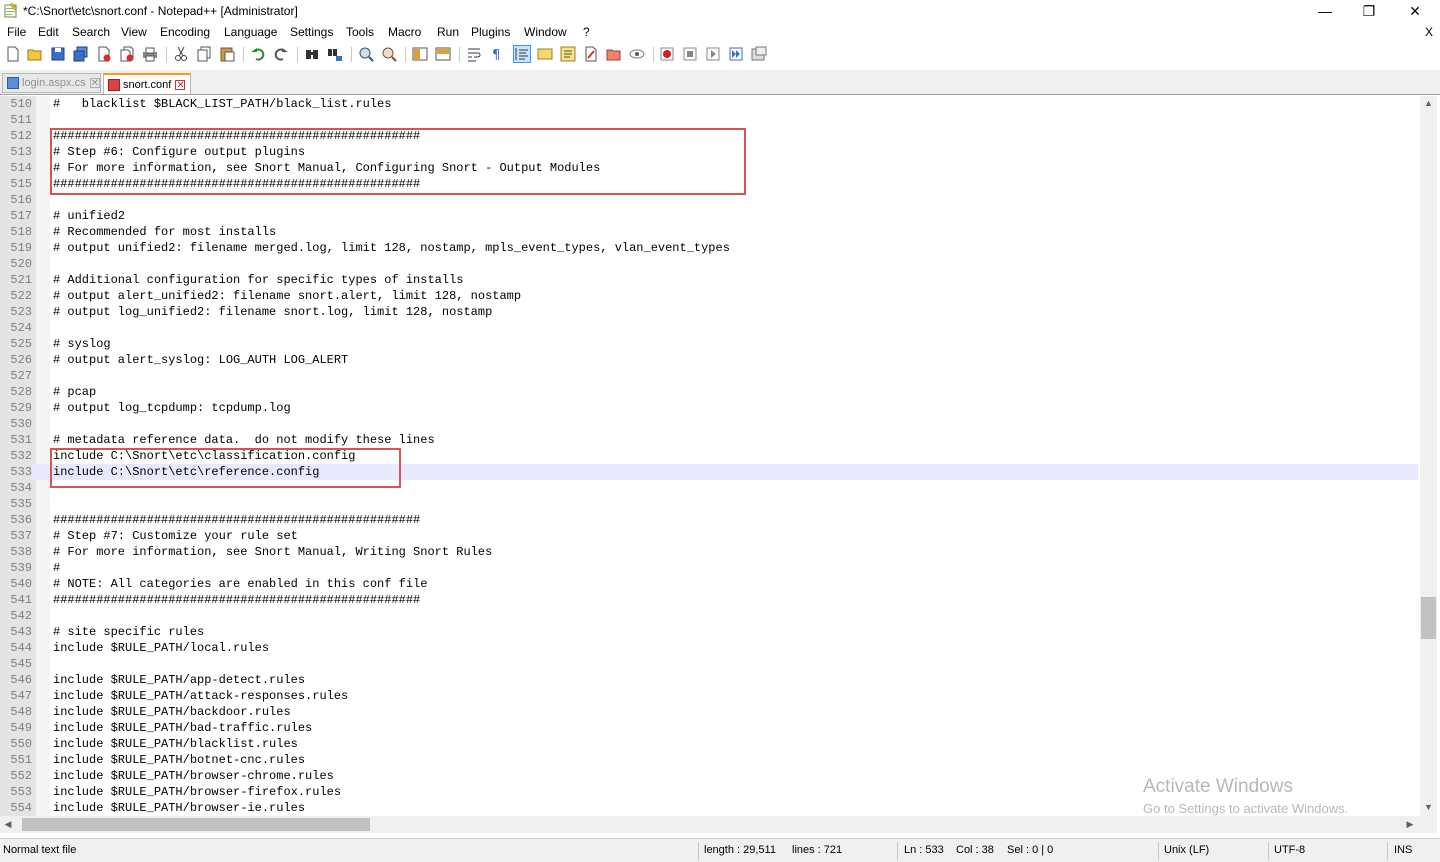 This screenshot has width=1440, height=862. I want to click on lang-icon, so click(545, 54).